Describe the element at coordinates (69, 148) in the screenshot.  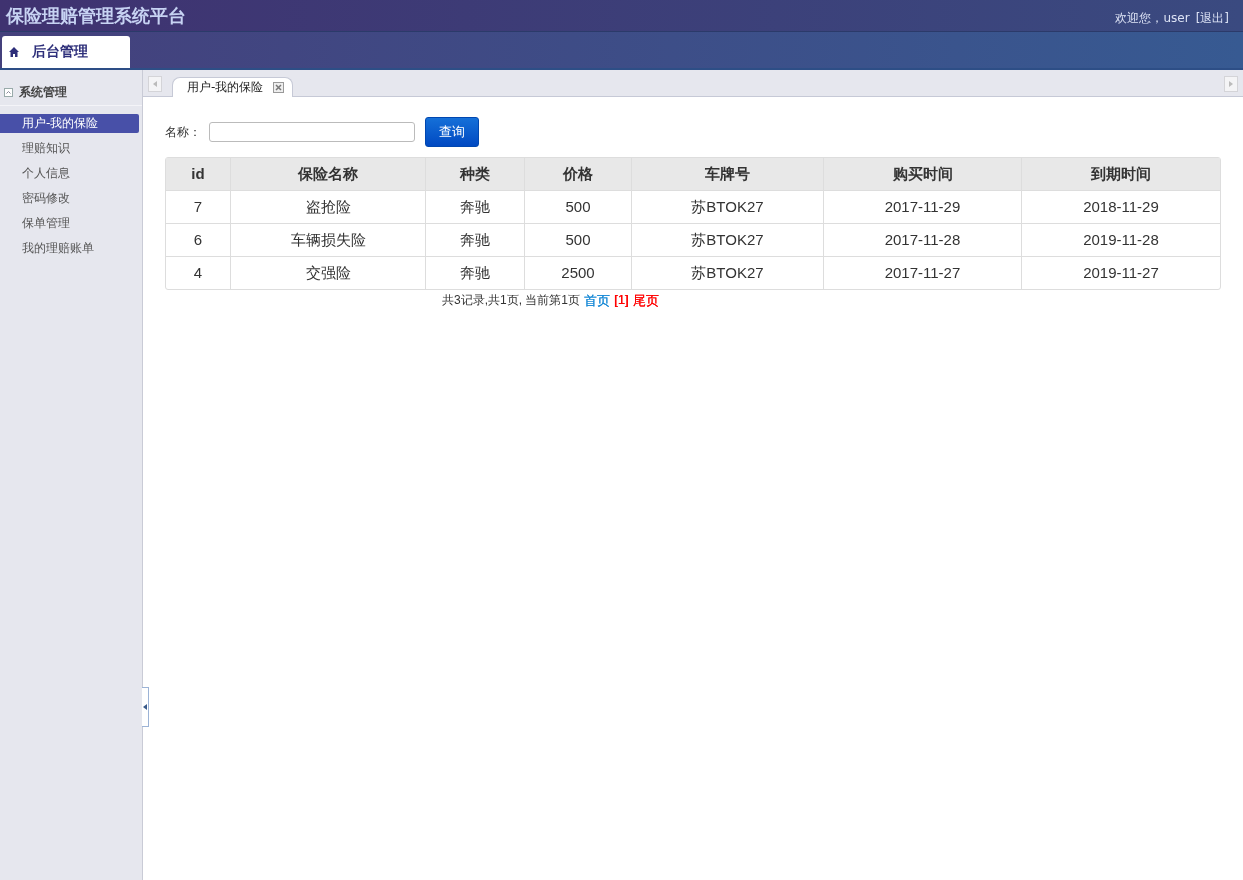
I see `sidebar-item: 理赔知识` at that location.